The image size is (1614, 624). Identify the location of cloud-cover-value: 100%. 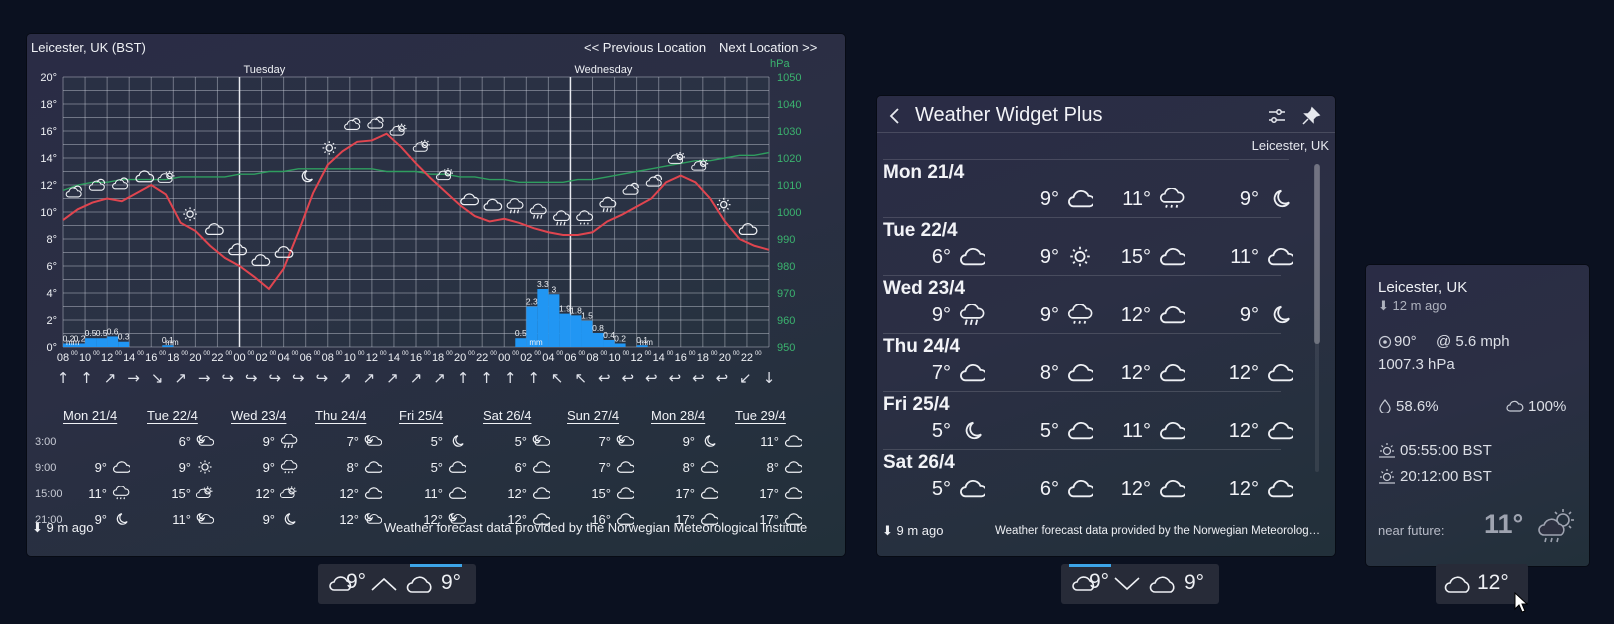
(1547, 406).